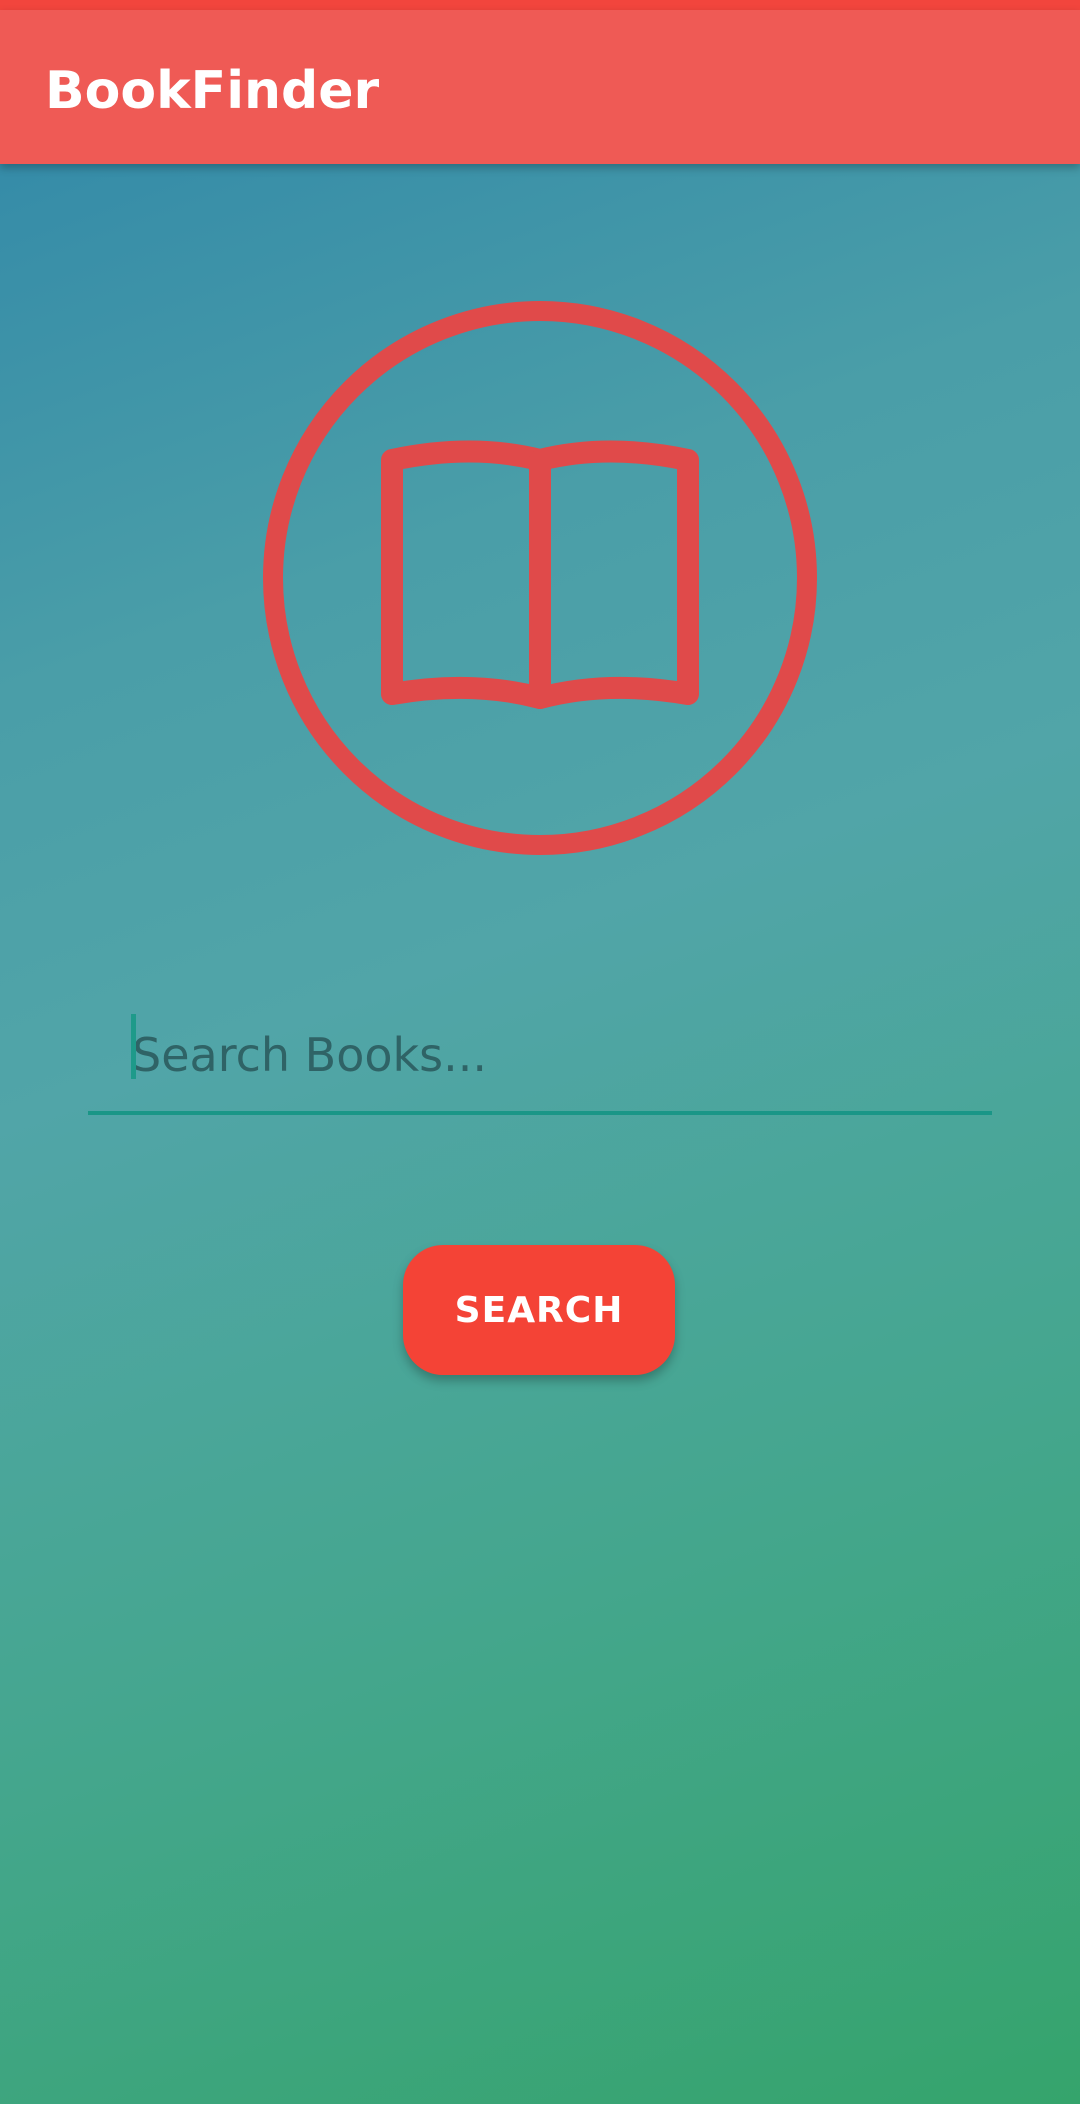 This screenshot has width=1080, height=2104. I want to click on app-bar: BookFinder, so click(540, 87).